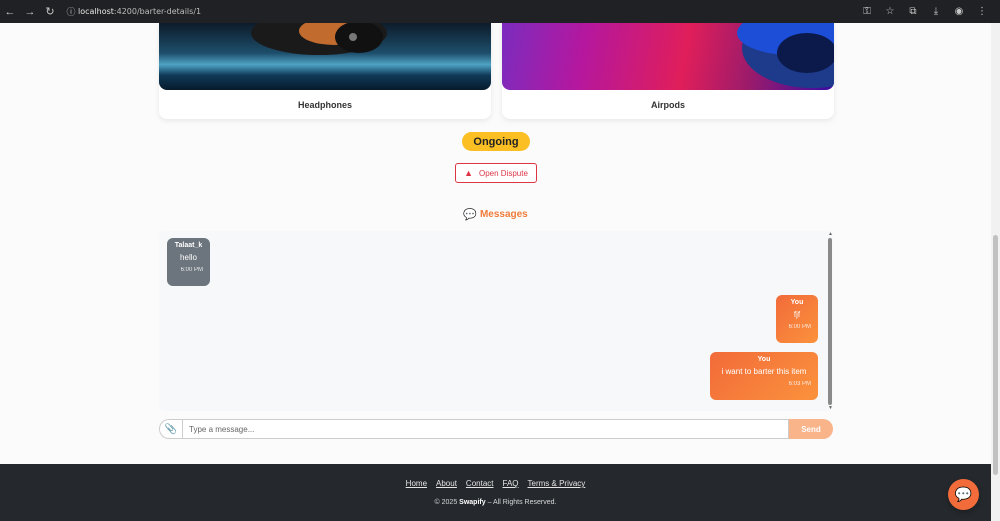  I want to click on copyright-suffix: – All Rights Reserved., so click(522, 502).